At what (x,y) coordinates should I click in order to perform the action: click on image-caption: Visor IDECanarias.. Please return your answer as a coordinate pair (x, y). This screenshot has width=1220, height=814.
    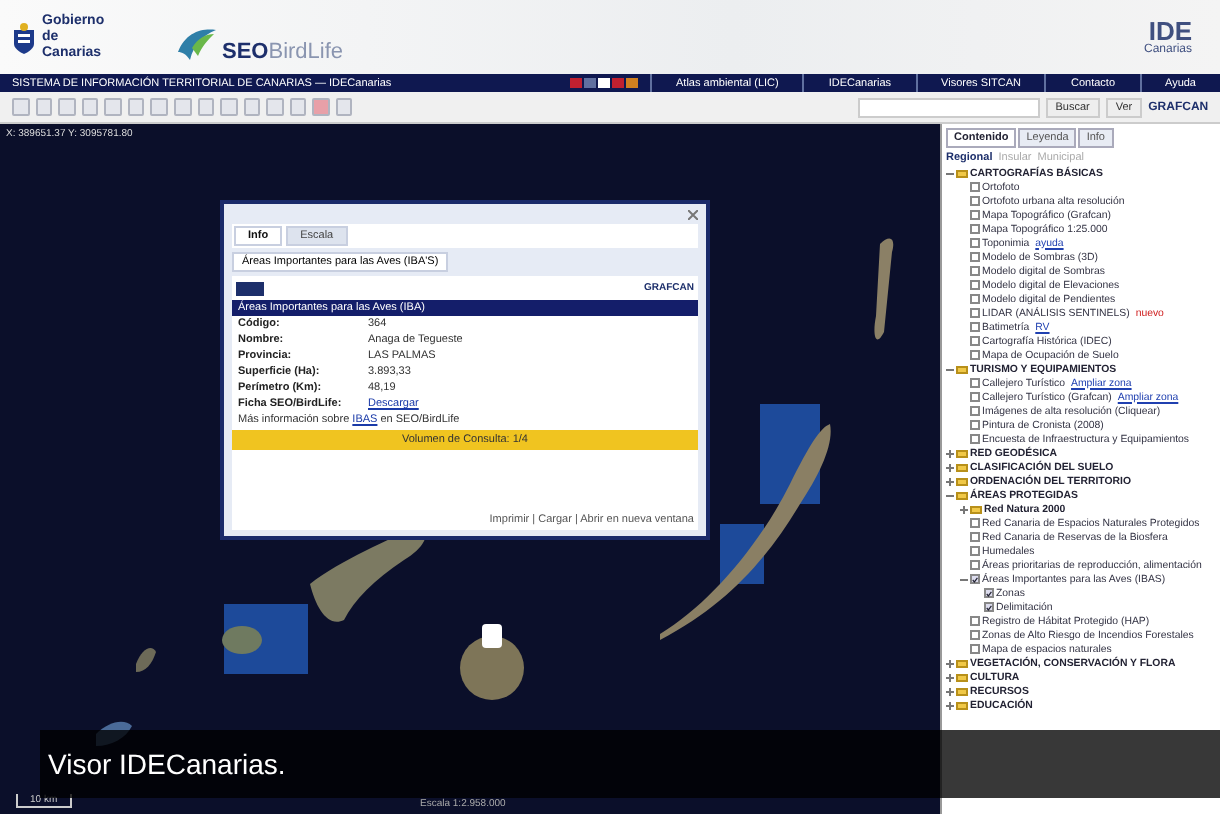
    Looking at the image, I should click on (630, 764).